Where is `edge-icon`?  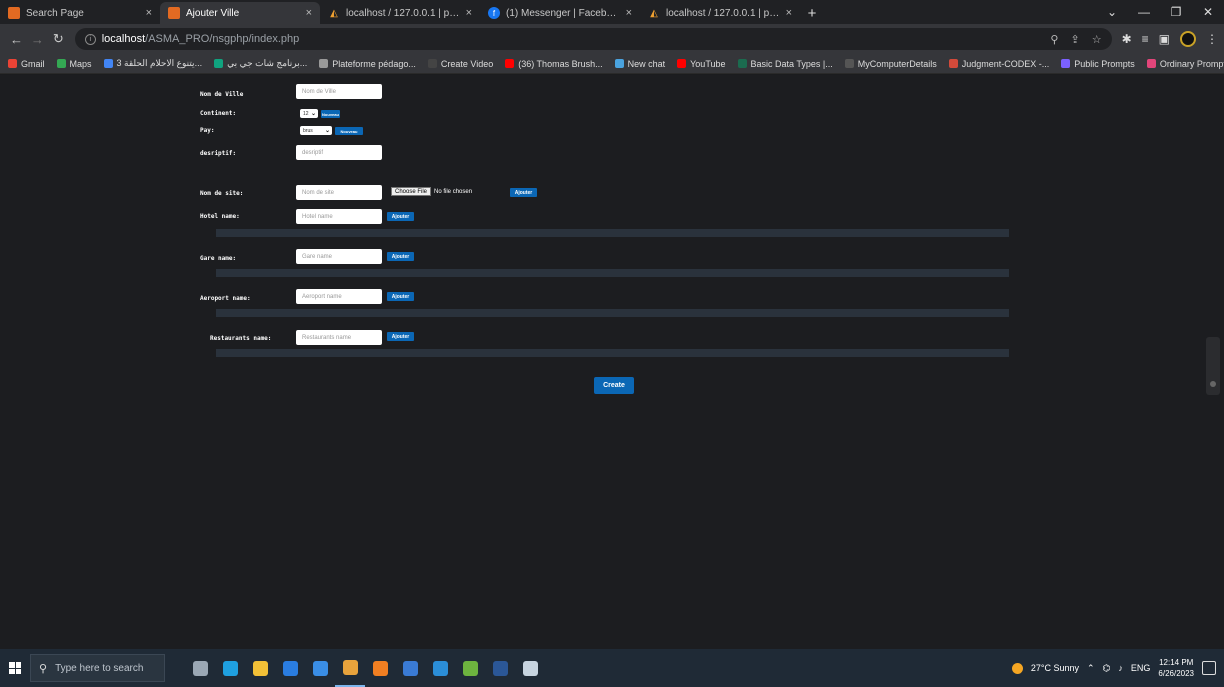 edge-icon is located at coordinates (230, 668).